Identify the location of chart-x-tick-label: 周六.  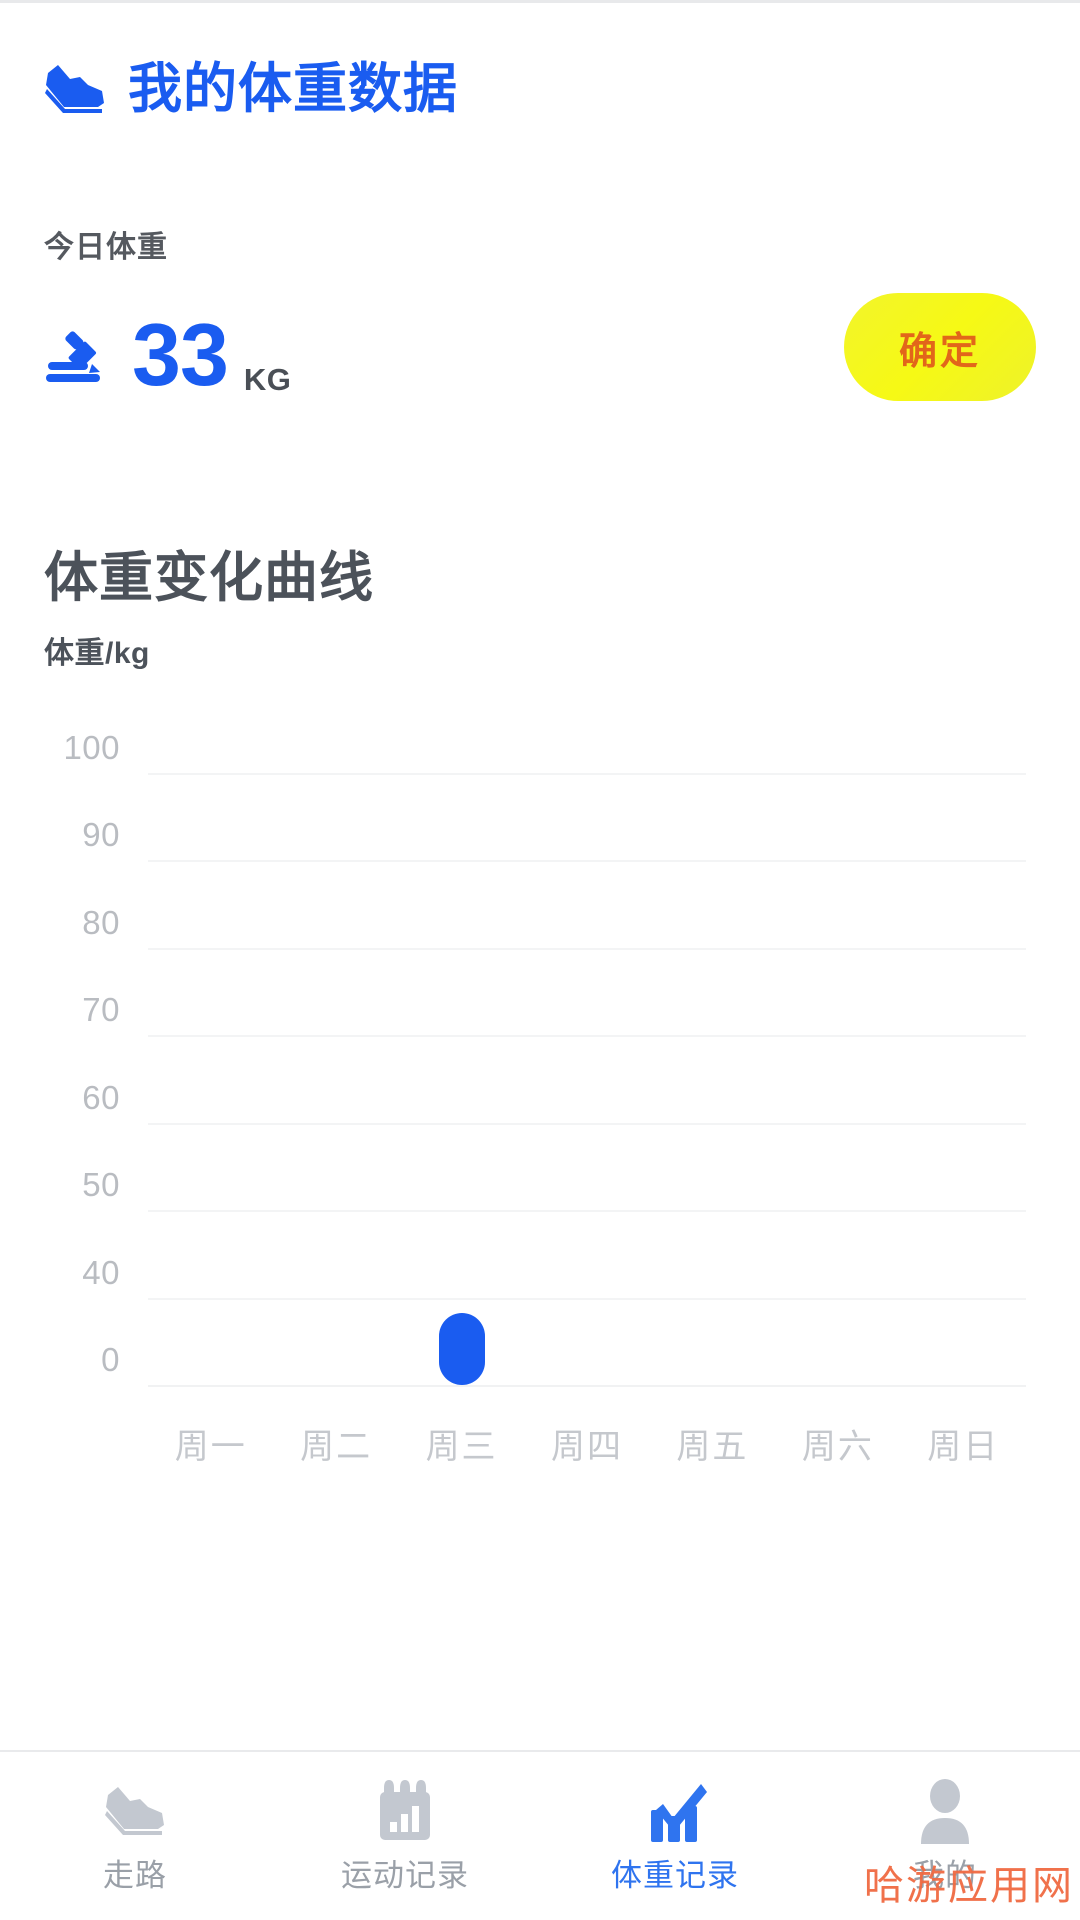
(837, 1447).